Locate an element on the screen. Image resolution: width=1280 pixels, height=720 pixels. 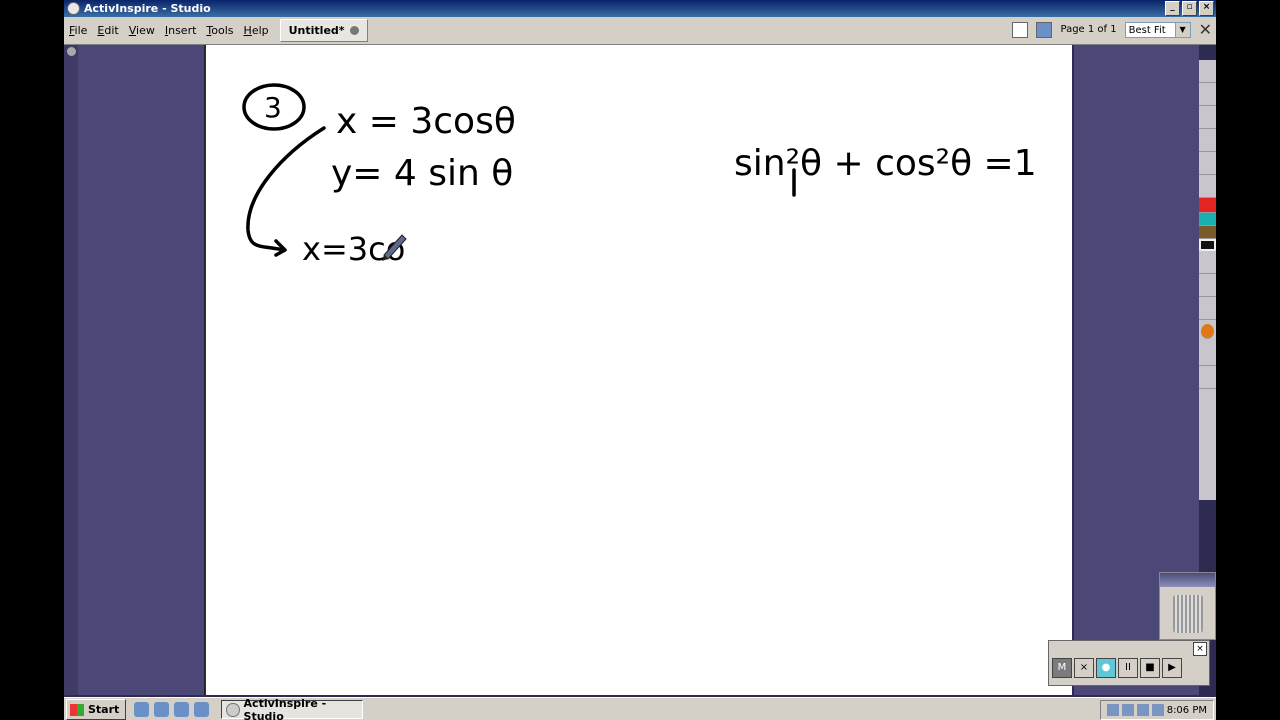
right-letterbox is located at coordinates (1248, 360).